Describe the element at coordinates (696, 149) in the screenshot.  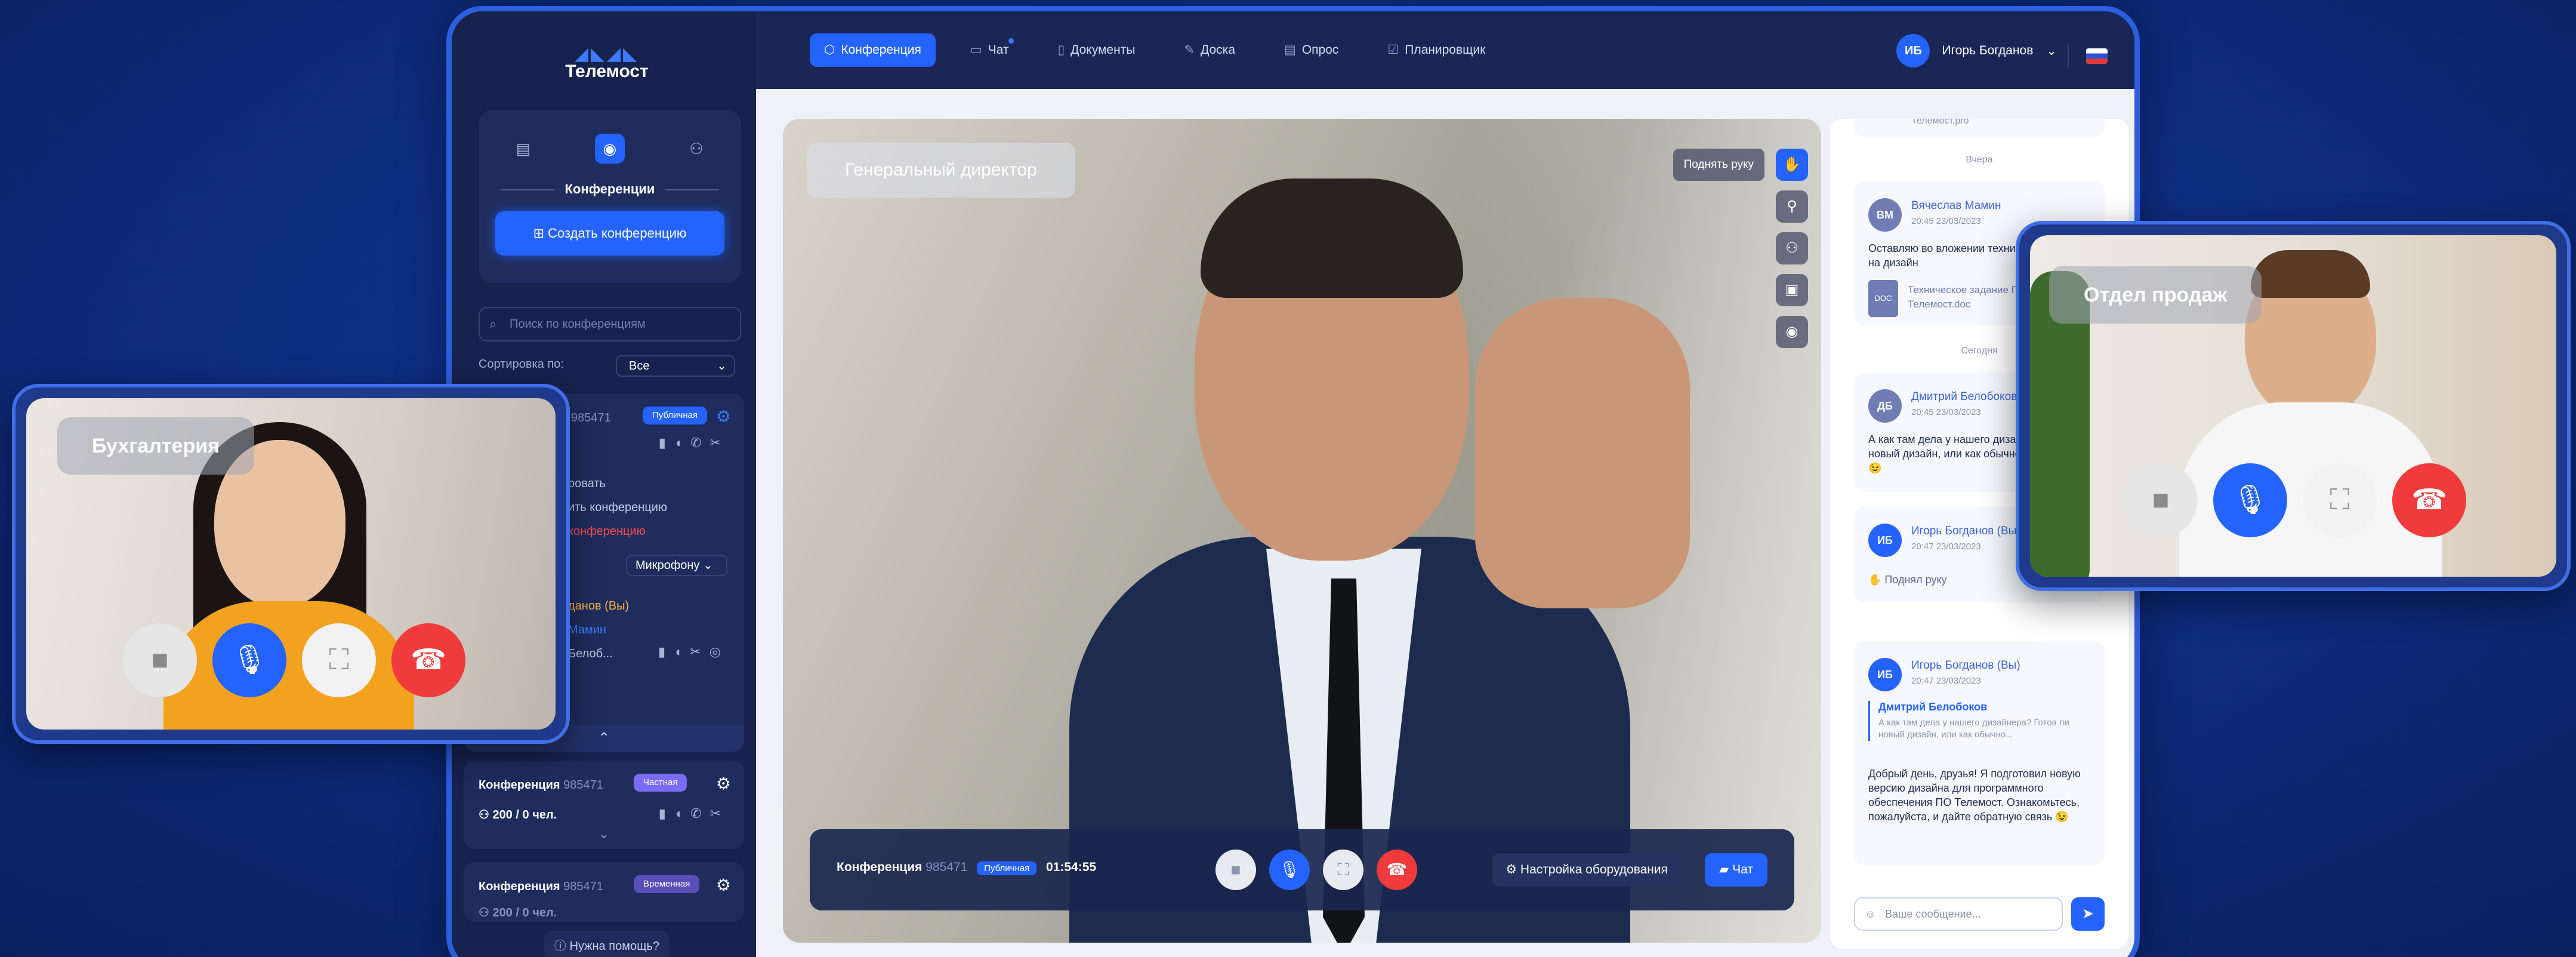
I see `group-icon: ⚇` at that location.